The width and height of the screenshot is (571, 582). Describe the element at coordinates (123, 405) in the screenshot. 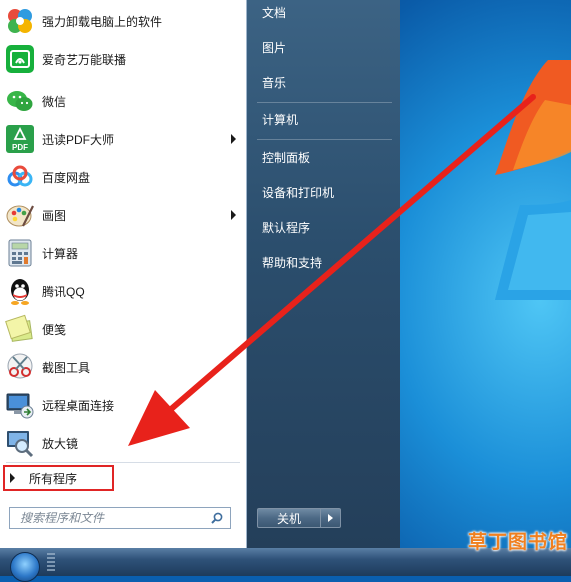

I see `program-remote-desktop: 远程桌面连接` at that location.